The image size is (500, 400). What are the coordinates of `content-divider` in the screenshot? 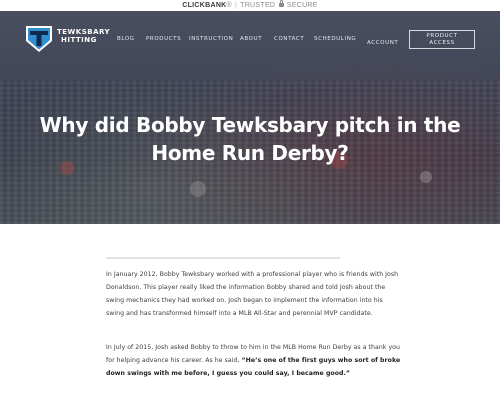 It's located at (223, 258).